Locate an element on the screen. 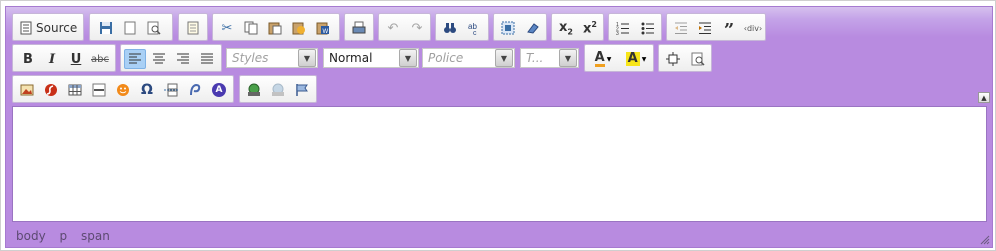  format-select: Normal ▼ is located at coordinates (371, 58).